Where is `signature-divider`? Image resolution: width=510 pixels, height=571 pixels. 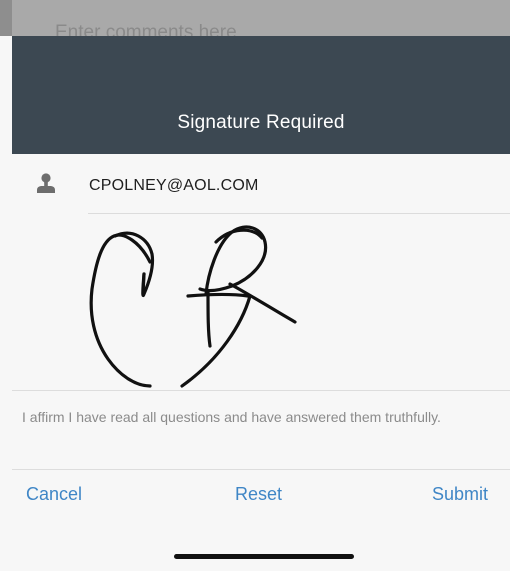
signature-divider is located at coordinates (261, 390).